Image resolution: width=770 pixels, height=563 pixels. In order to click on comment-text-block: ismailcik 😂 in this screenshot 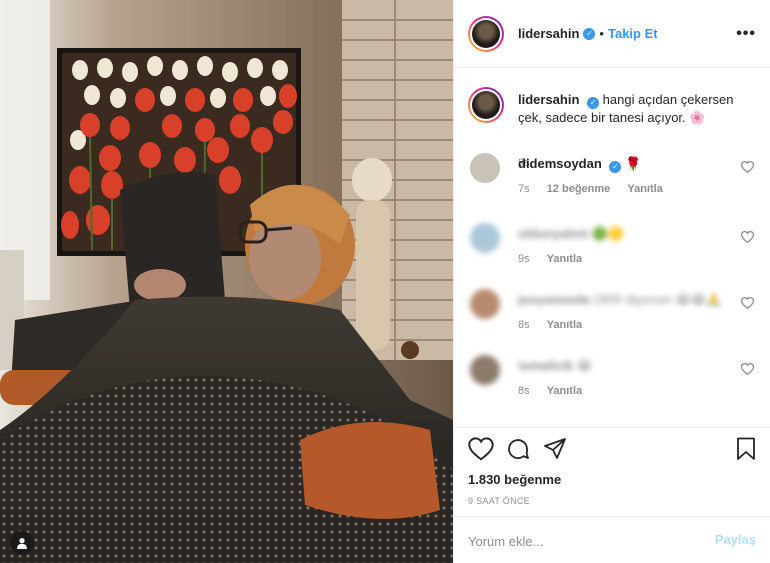, I will do `click(555, 366)`.